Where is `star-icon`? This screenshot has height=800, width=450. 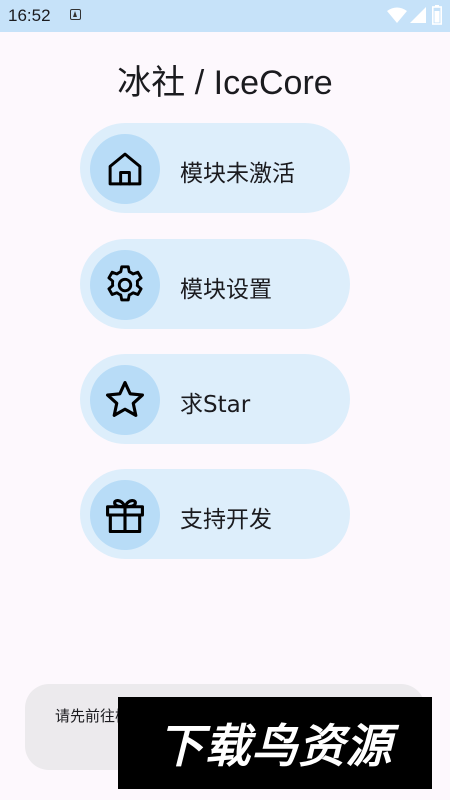
star-icon is located at coordinates (125, 400).